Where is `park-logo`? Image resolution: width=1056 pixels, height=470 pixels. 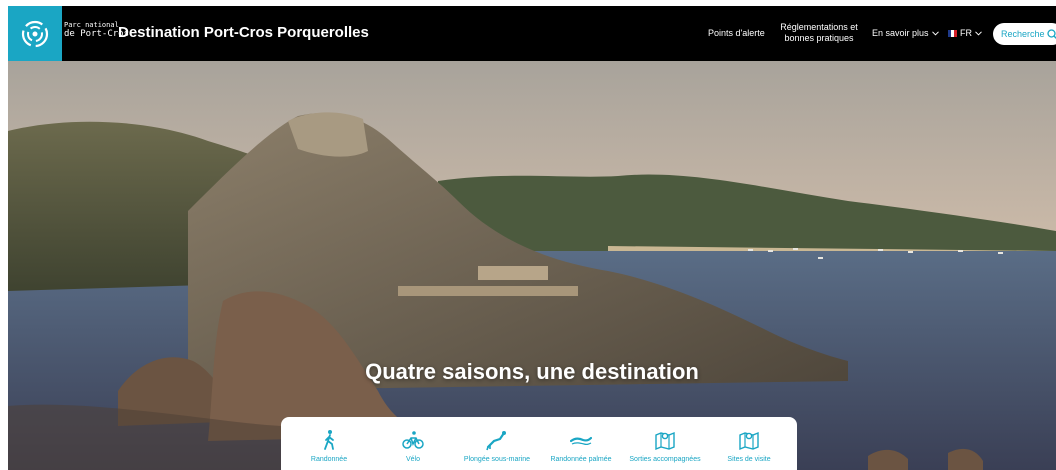 park-logo is located at coordinates (35, 33).